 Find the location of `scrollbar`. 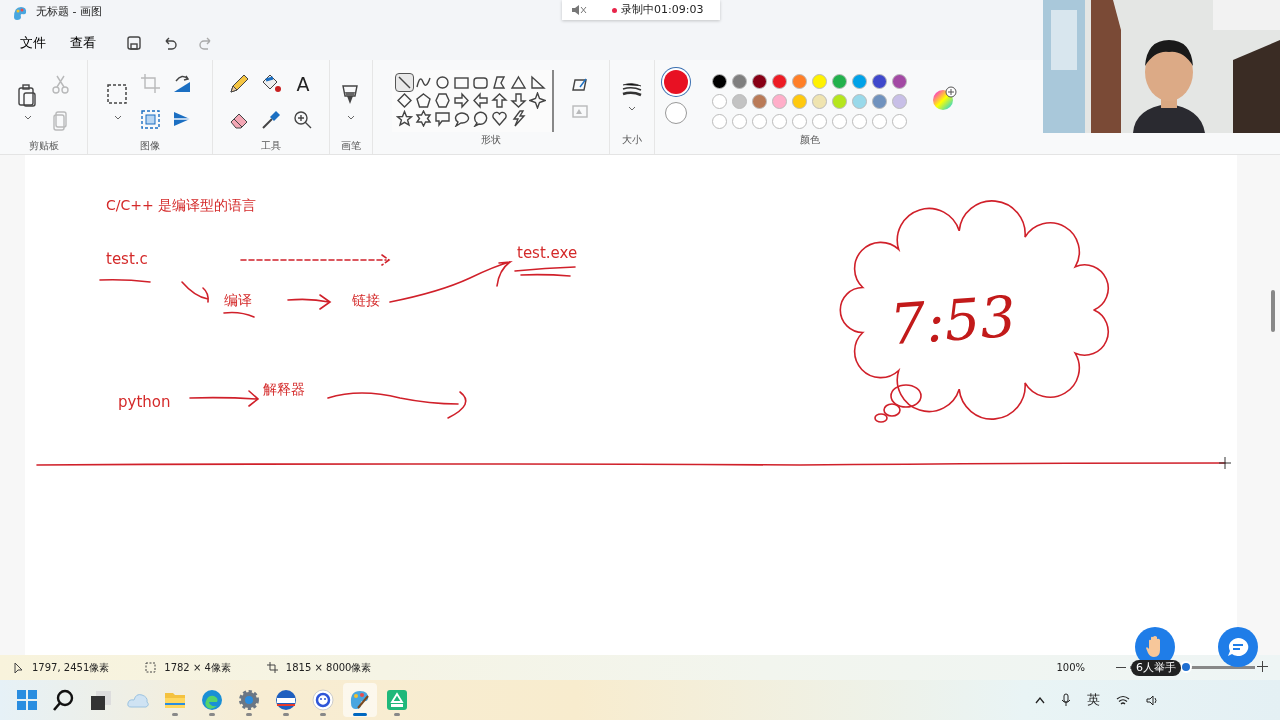

scrollbar is located at coordinates (1273, 311).